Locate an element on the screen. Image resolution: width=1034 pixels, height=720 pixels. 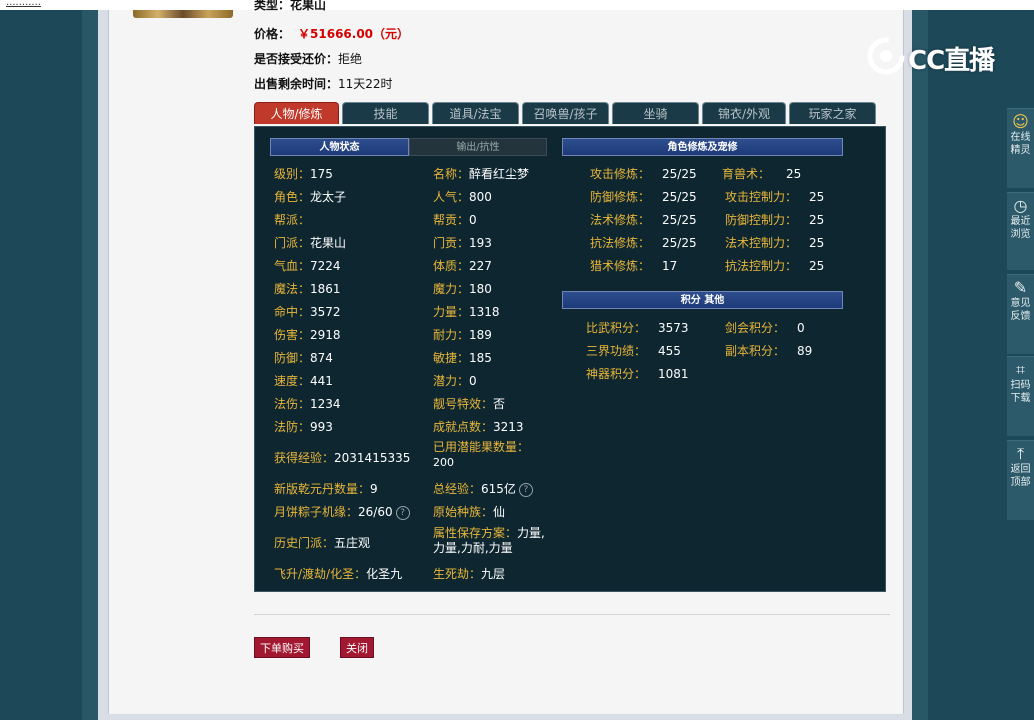
stat-potential-fruit: 已用潜能果数量： 200 is located at coordinates (481, 454).